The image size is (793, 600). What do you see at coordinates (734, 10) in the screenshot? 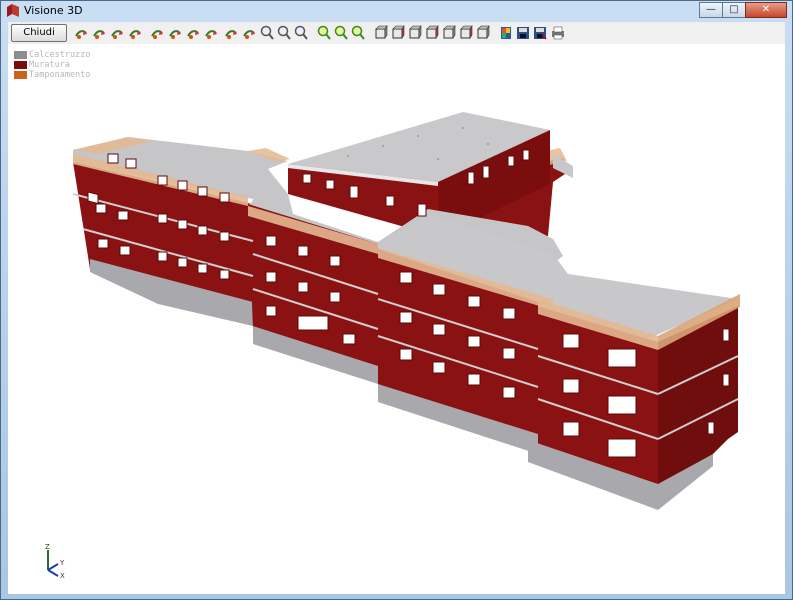
I see `maximize-button: □` at bounding box center [734, 10].